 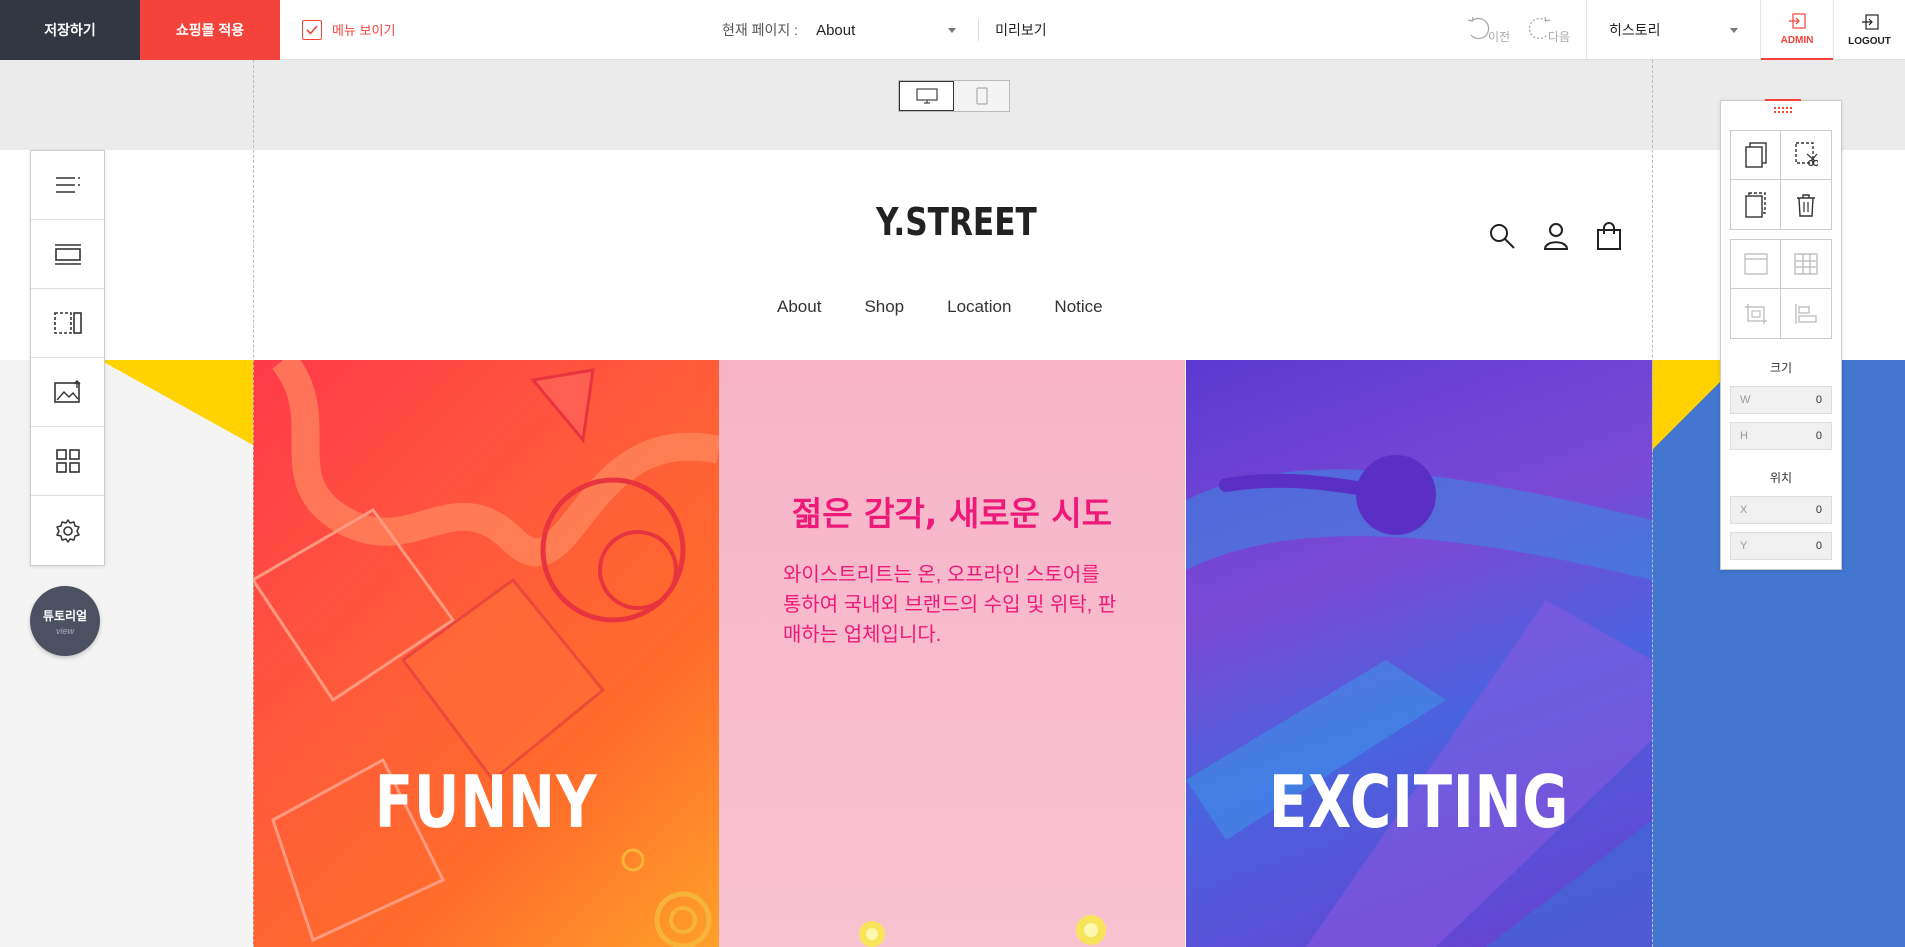 I want to click on save-button: 저장하기, so click(x=70, y=30).